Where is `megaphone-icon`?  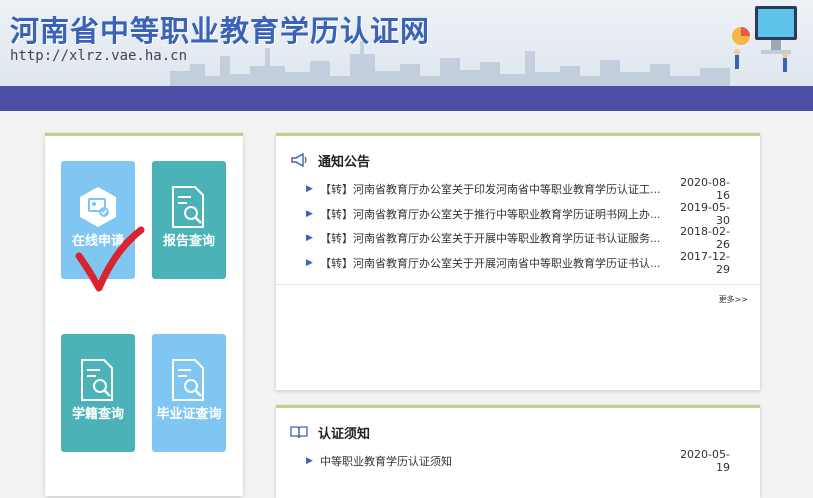
megaphone-icon is located at coordinates (299, 160).